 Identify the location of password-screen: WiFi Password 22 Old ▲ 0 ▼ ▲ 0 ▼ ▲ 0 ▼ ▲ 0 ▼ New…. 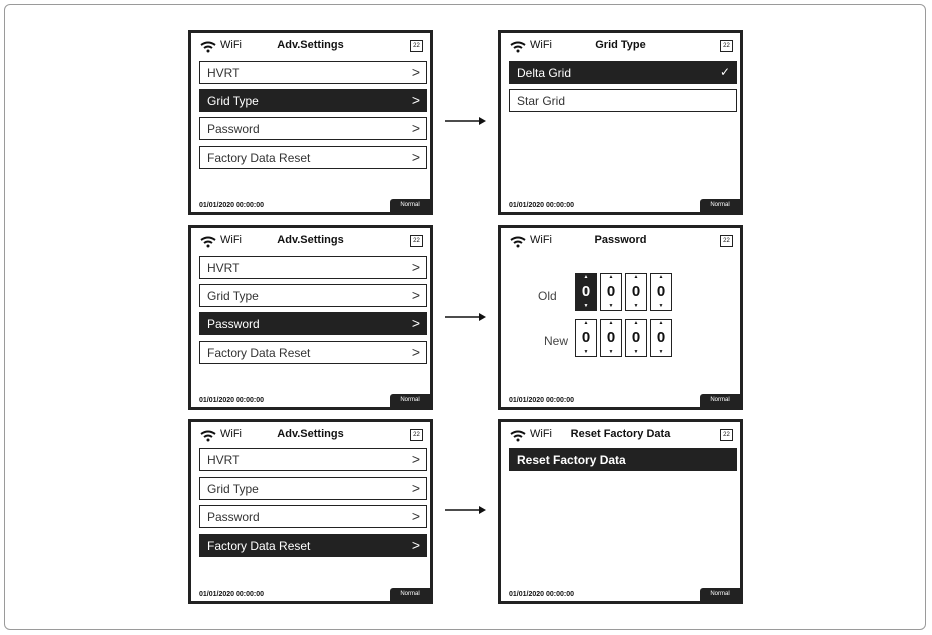
(620, 317).